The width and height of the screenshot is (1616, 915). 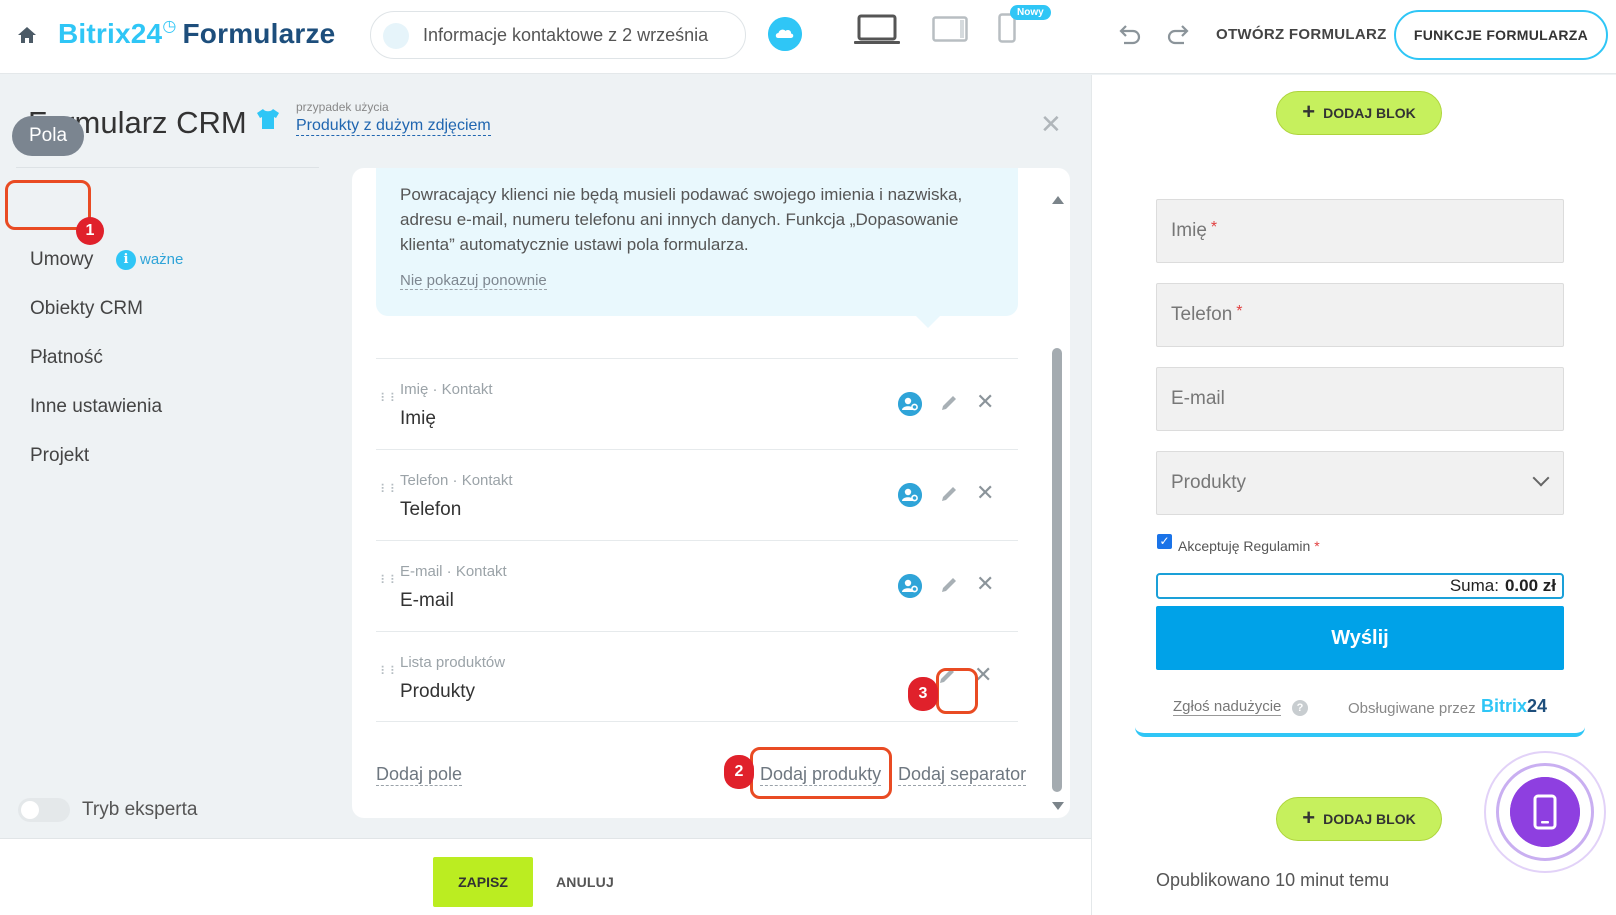 What do you see at coordinates (566, 35) in the screenshot?
I see `form-title-text: Informacje kontaktowe z 2 września` at bounding box center [566, 35].